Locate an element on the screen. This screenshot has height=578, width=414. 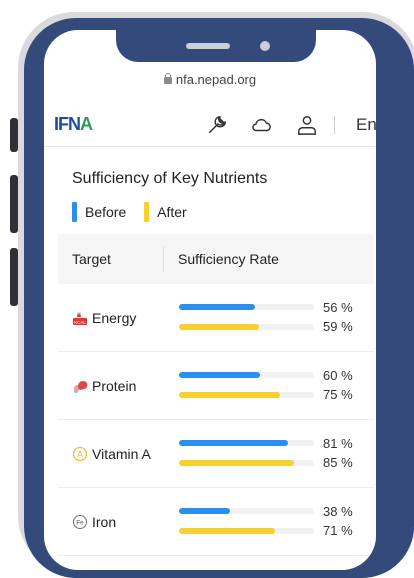
after-value: 75 % is located at coordinates (338, 394).